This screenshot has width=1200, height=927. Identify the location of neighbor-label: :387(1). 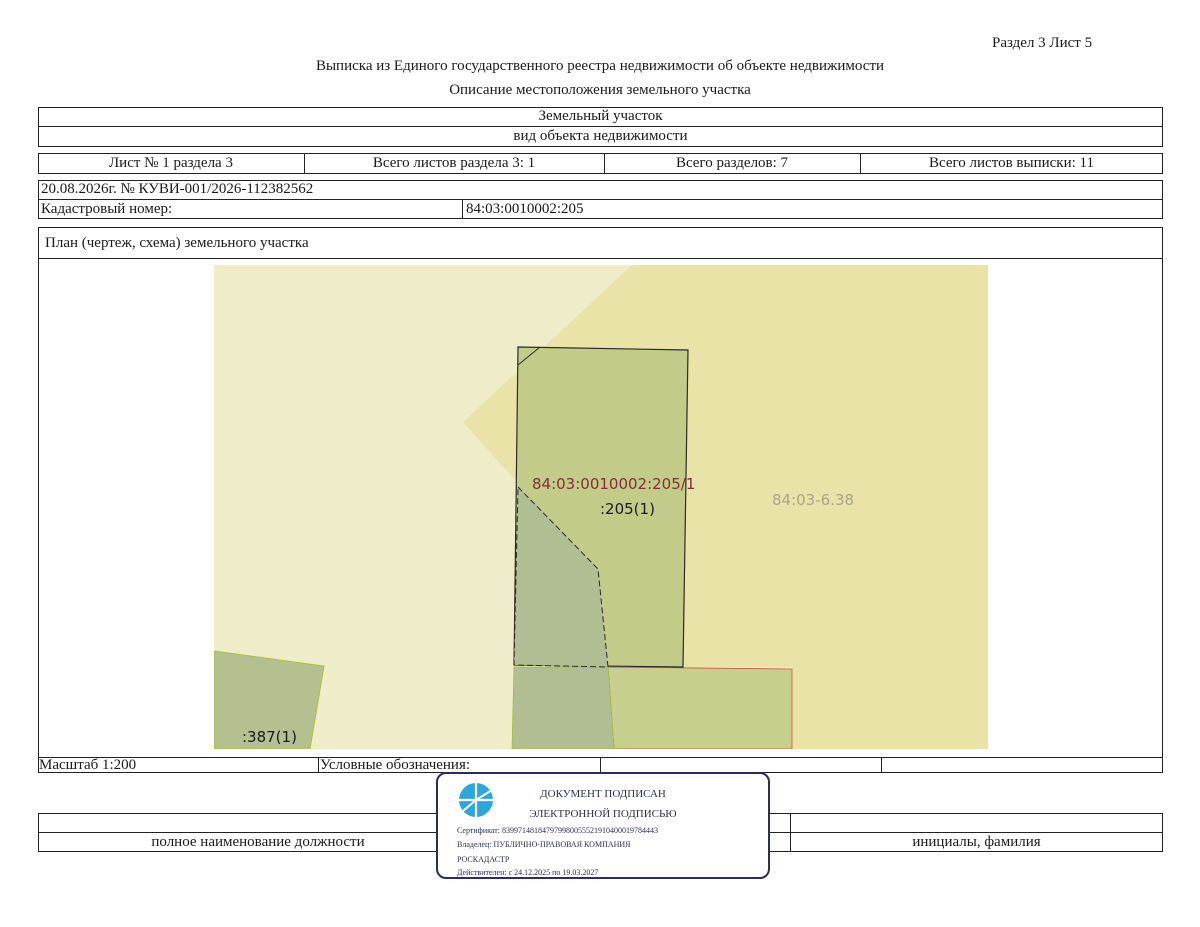
(269, 737).